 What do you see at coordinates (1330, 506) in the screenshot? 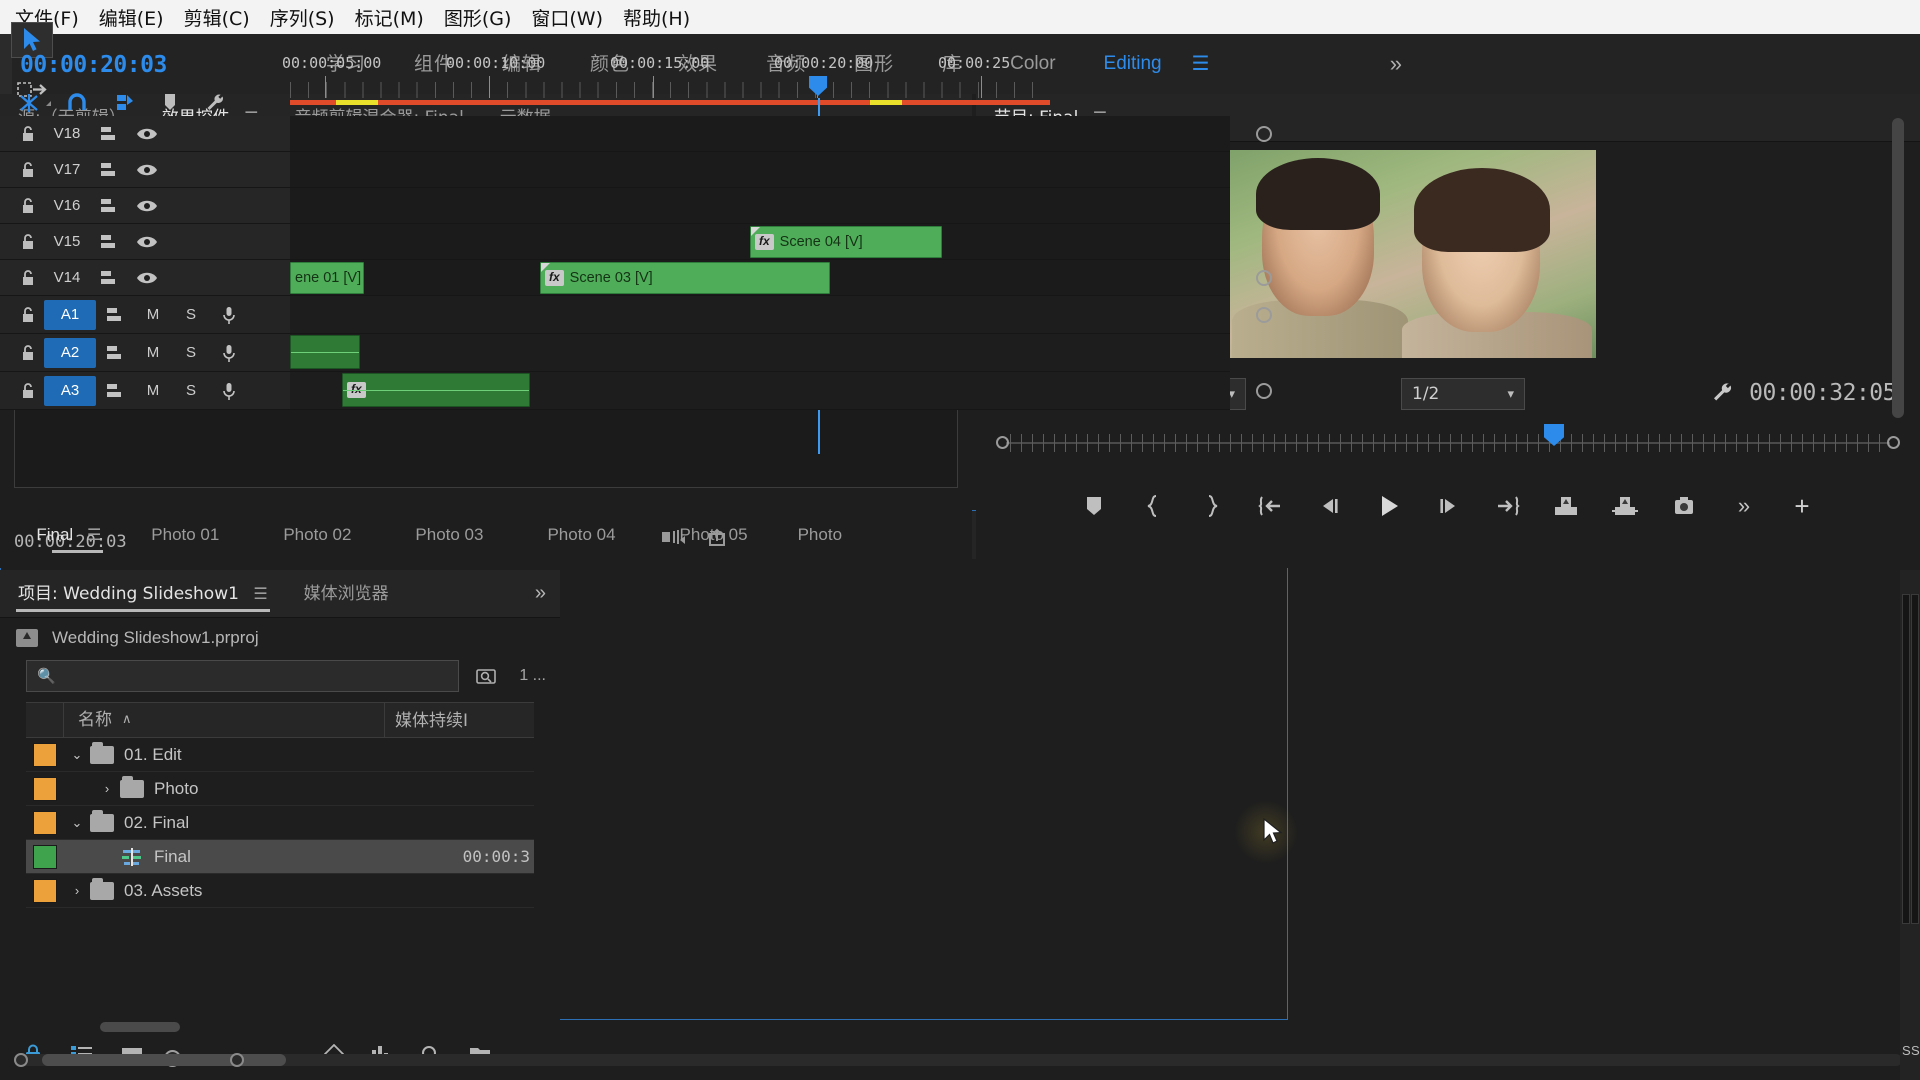
I see `step-back-icon` at bounding box center [1330, 506].